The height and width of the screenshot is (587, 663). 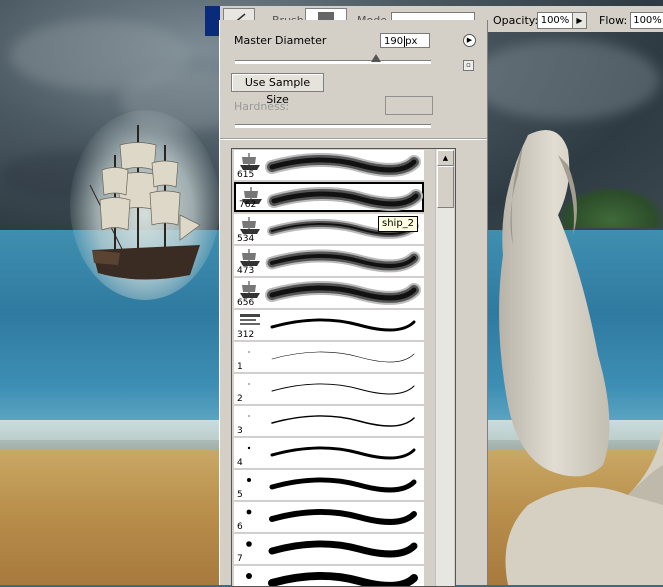 What do you see at coordinates (394, 41) in the screenshot?
I see `master-diameter-value: 190` at bounding box center [394, 41].